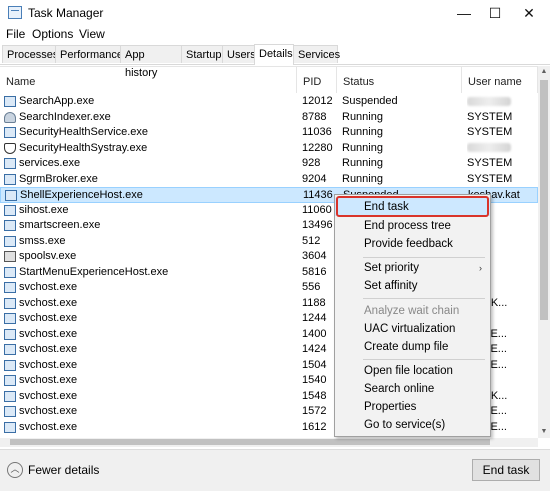 This screenshot has height=491, width=550. Describe the element at coordinates (317, 80) in the screenshot. I see `column-header-pid: PID` at that location.